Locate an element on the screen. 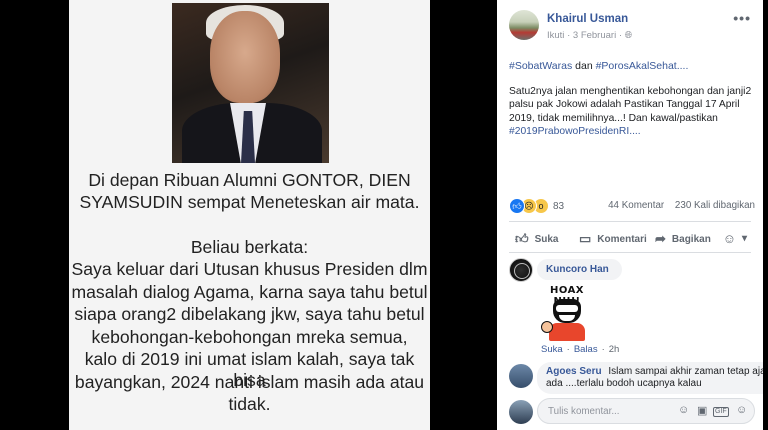 This screenshot has height=430, width=768. sticker-icon: ☺ is located at coordinates (741, 410).